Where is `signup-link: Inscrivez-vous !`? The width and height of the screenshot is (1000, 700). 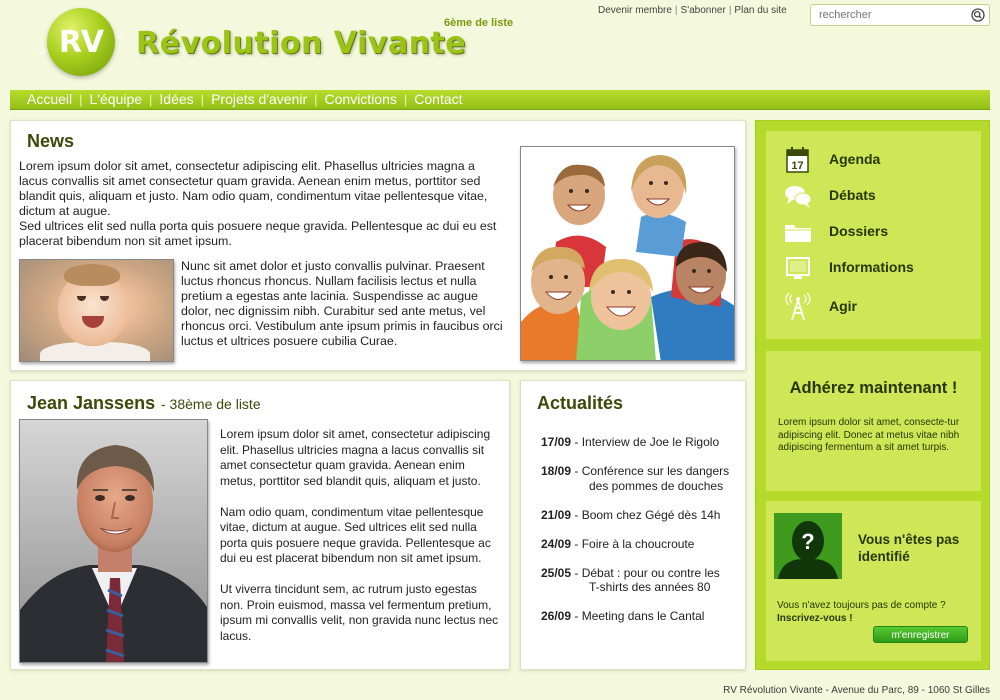 signup-link: Inscrivez-vous ! is located at coordinates (815, 618).